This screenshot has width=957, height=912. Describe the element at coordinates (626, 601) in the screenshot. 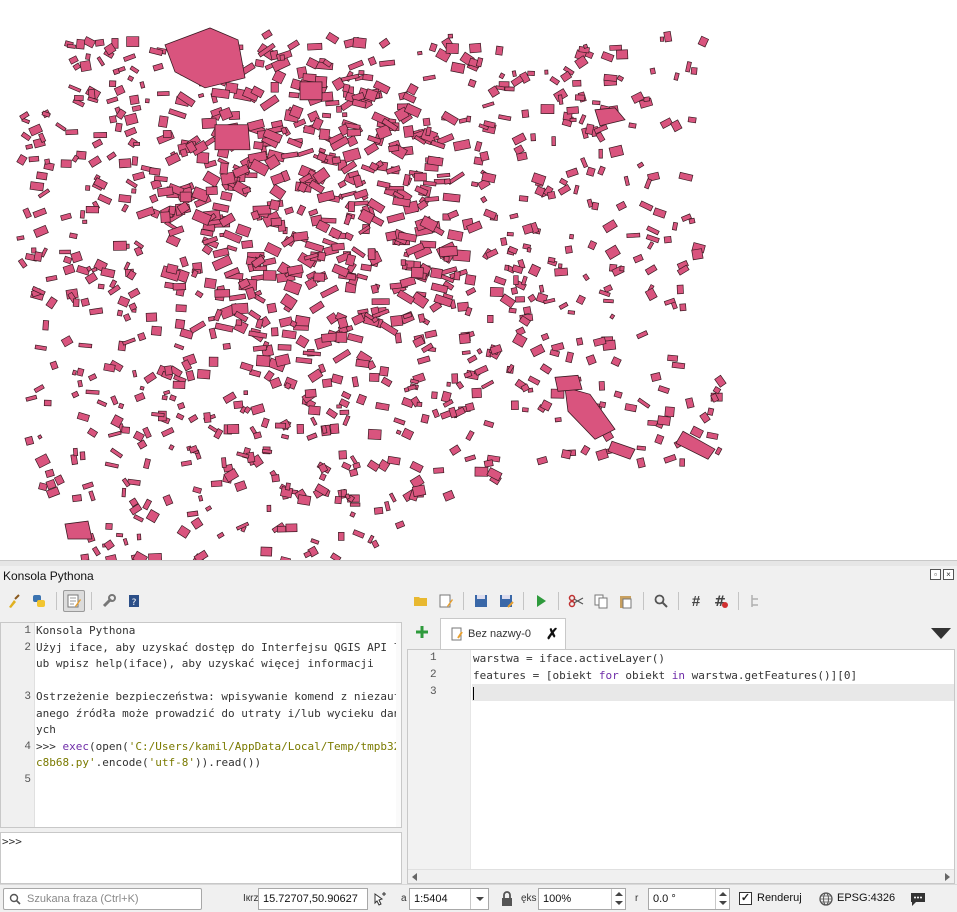

I see `paste-button` at that location.